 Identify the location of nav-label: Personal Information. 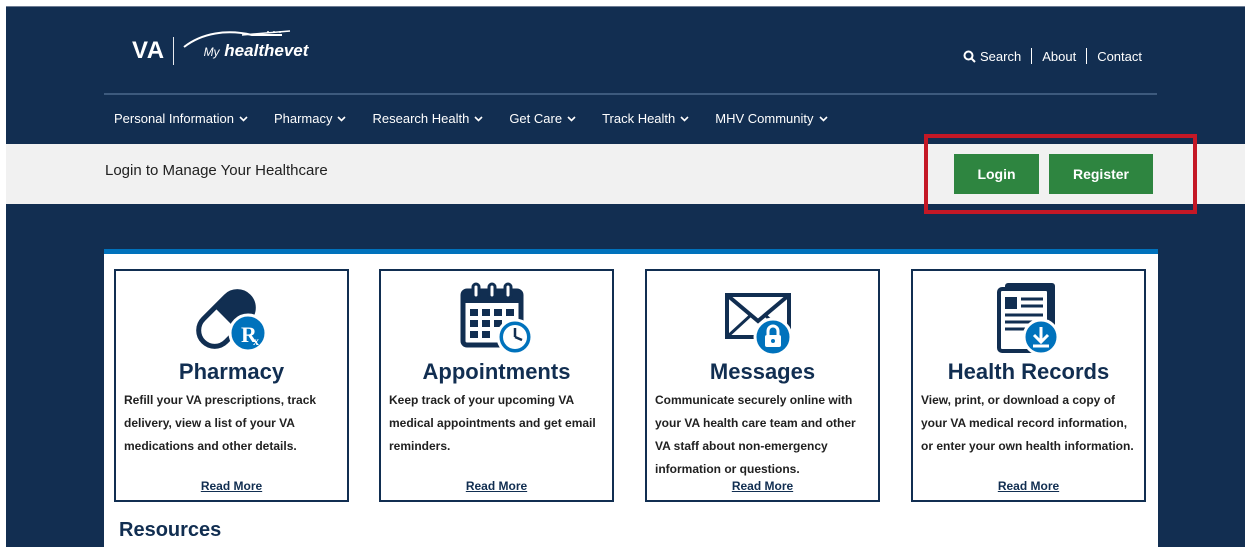
(174, 118).